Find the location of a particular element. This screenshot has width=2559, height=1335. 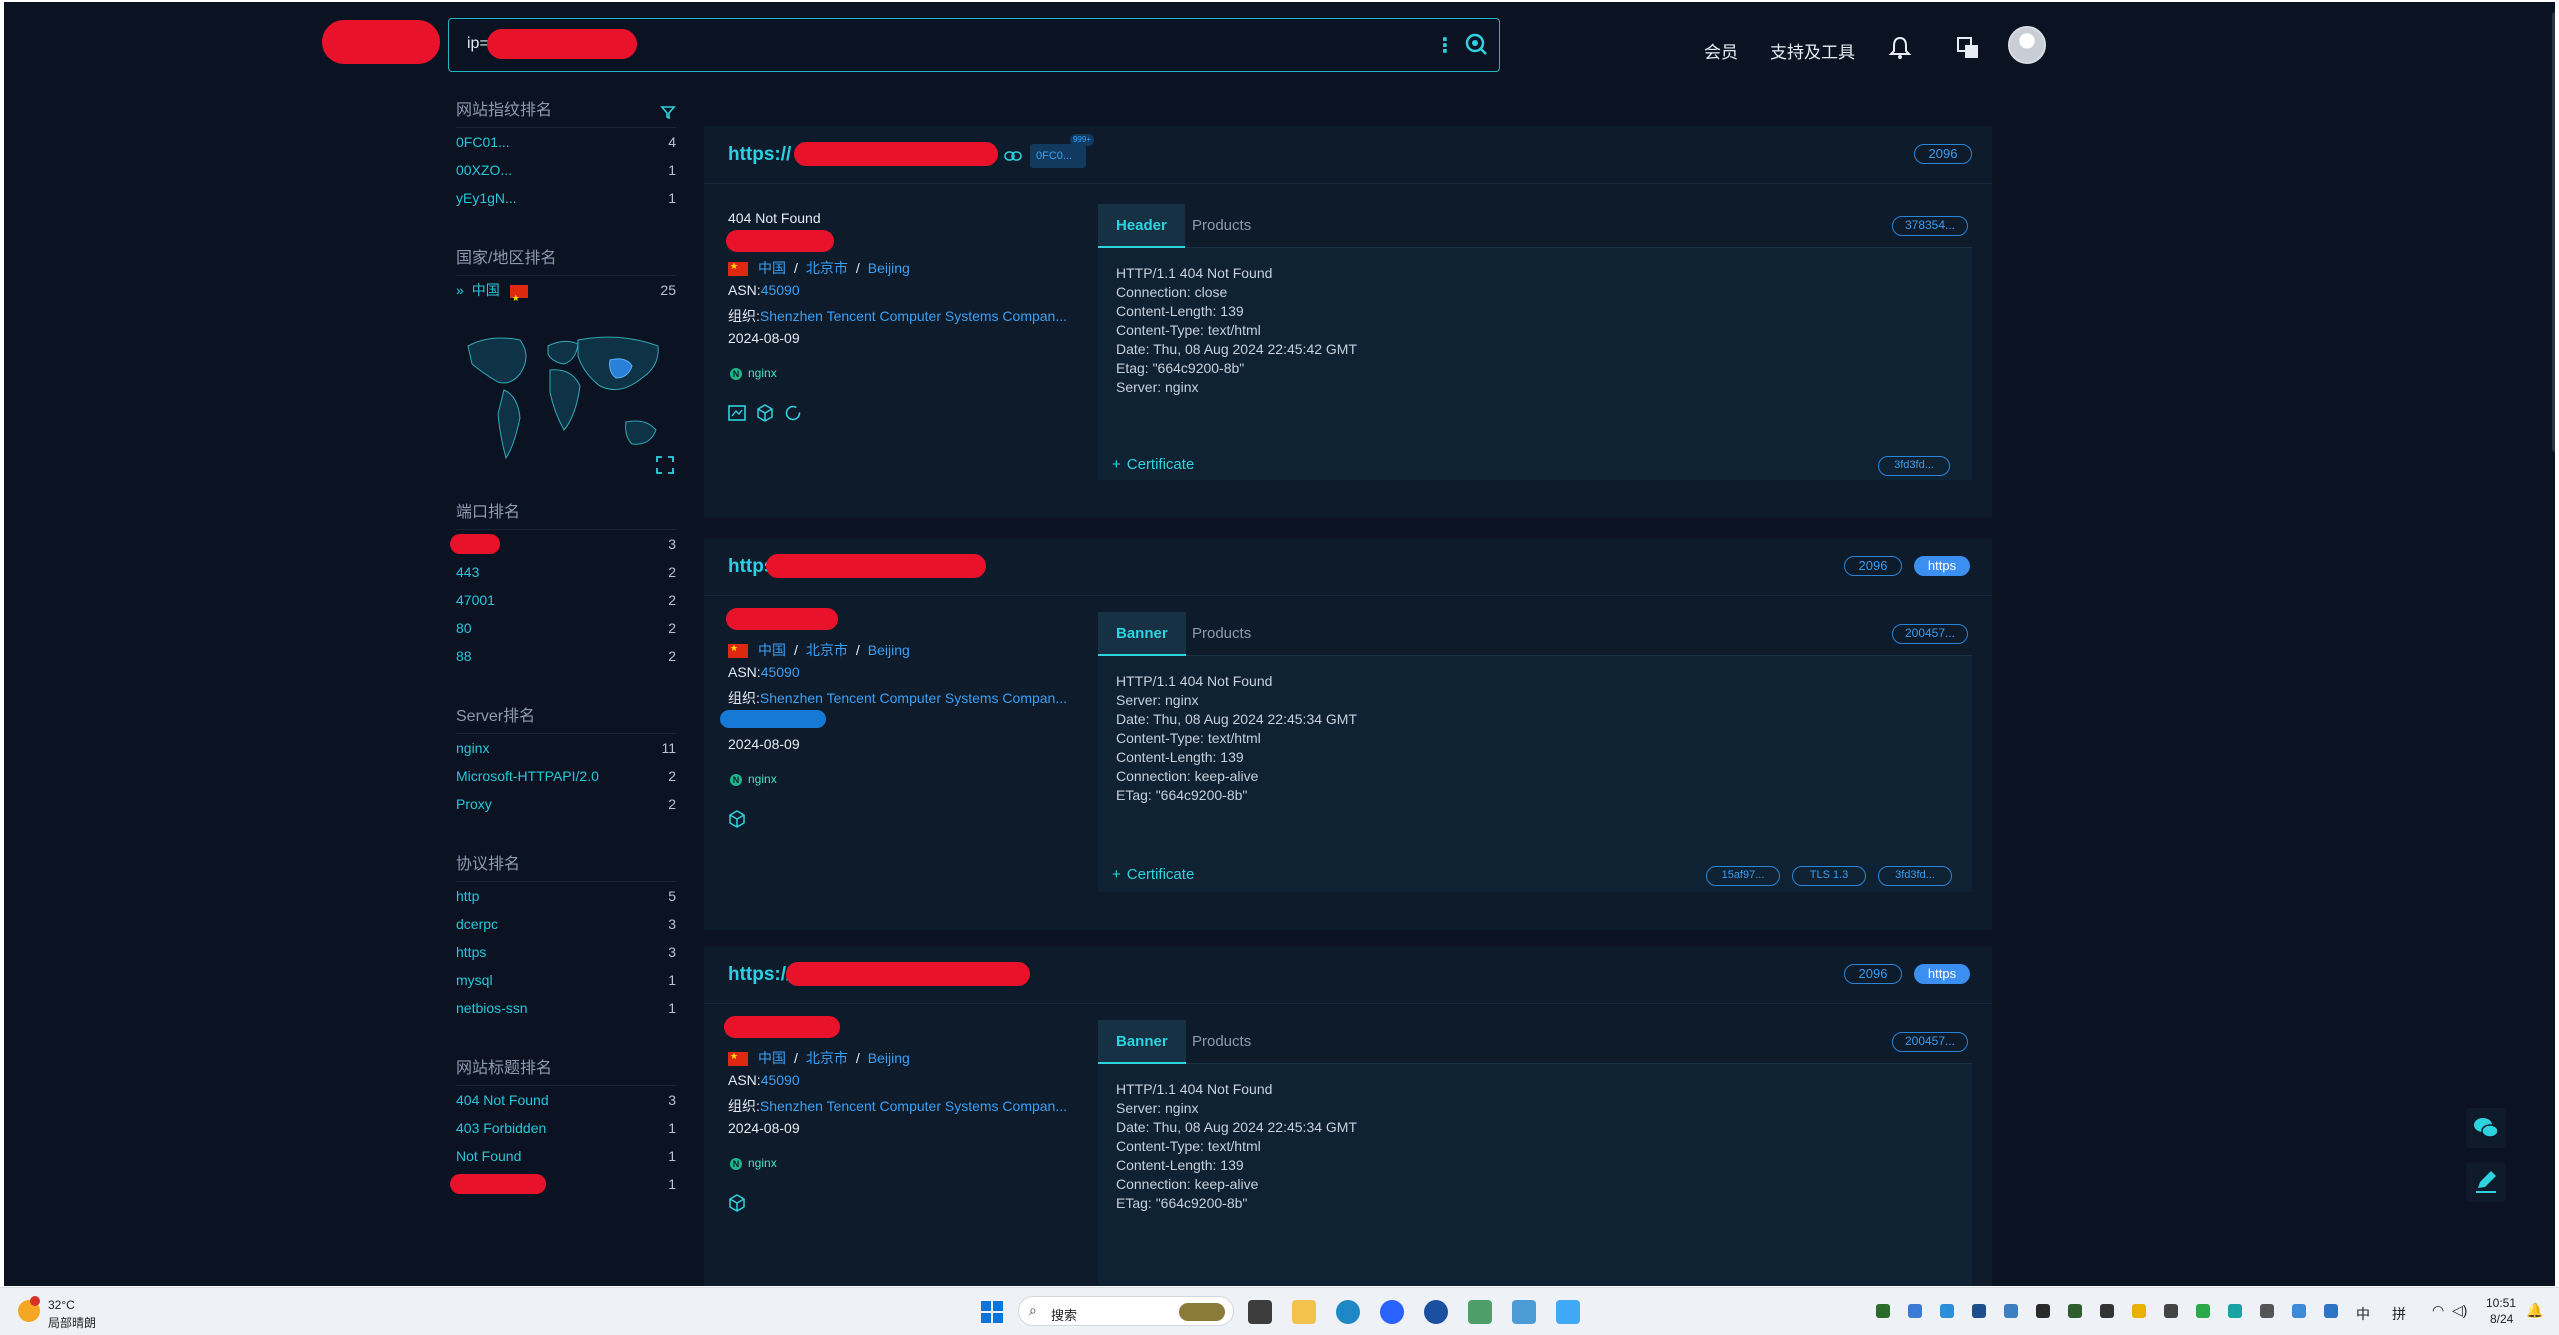

list-item: Not Found 1 is located at coordinates (566, 1156).